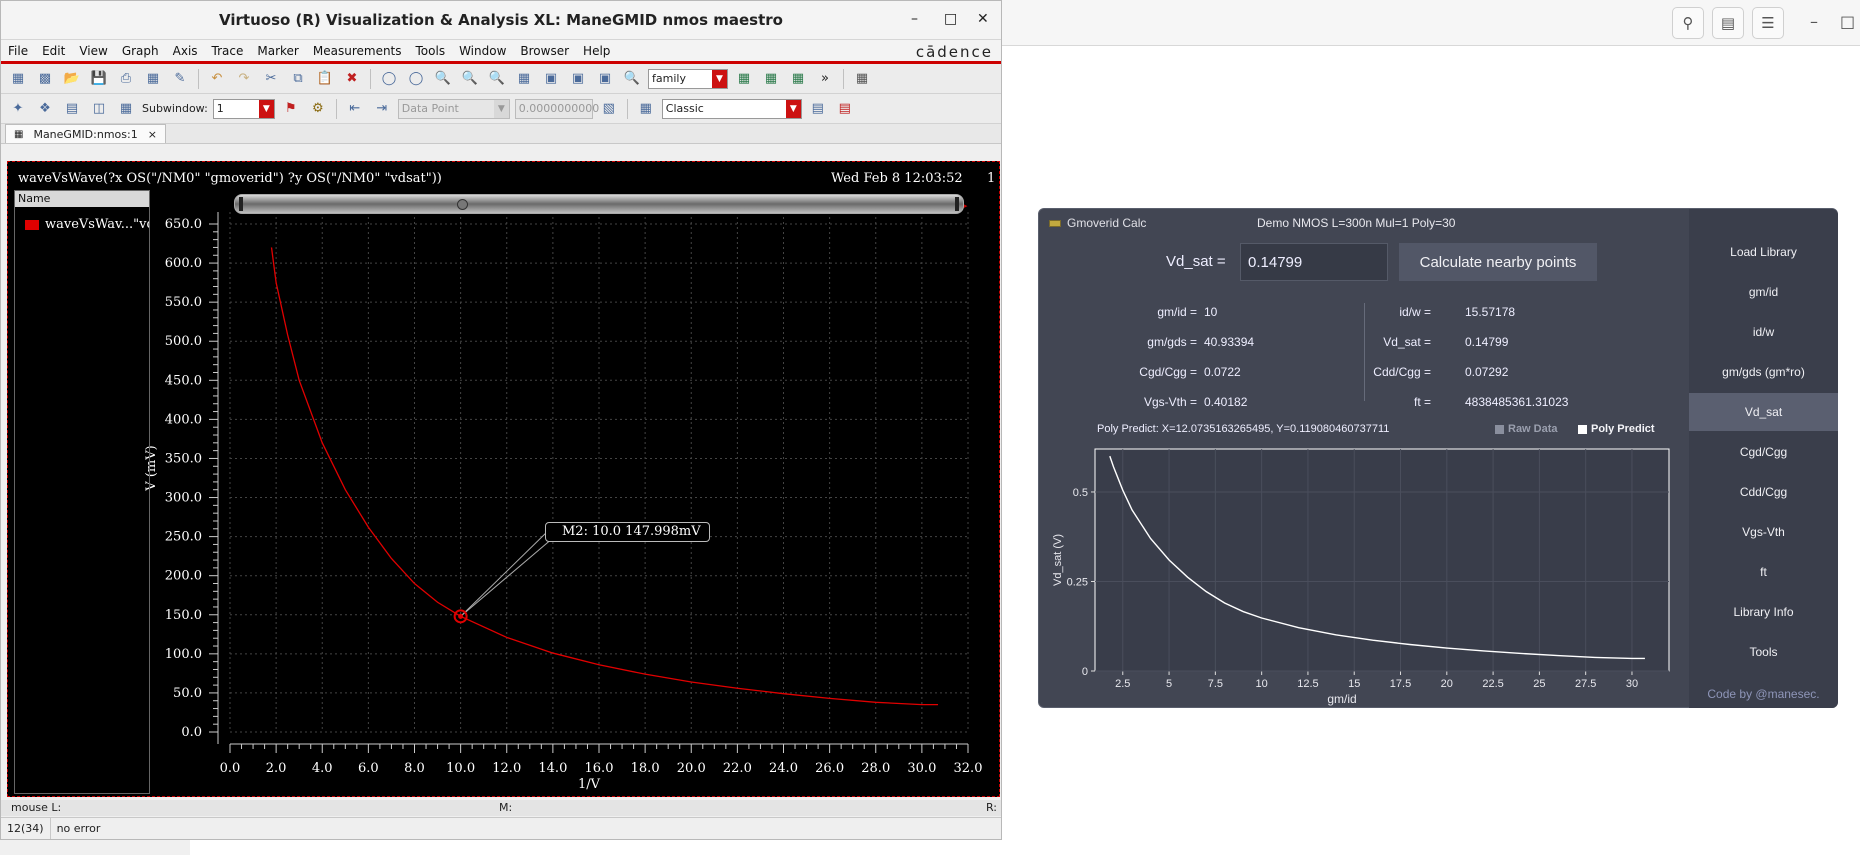  I want to click on raw-data-checkbox: Raw Data, so click(1526, 429).